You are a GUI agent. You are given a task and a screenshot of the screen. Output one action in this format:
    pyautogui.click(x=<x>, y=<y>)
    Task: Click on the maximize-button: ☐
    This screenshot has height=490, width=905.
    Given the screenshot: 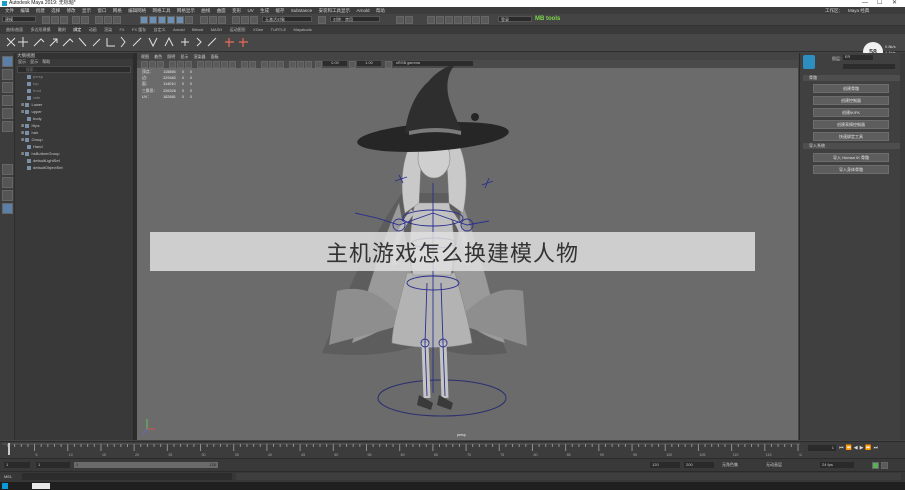 What is the action you would take?
    pyautogui.click(x=879, y=3)
    